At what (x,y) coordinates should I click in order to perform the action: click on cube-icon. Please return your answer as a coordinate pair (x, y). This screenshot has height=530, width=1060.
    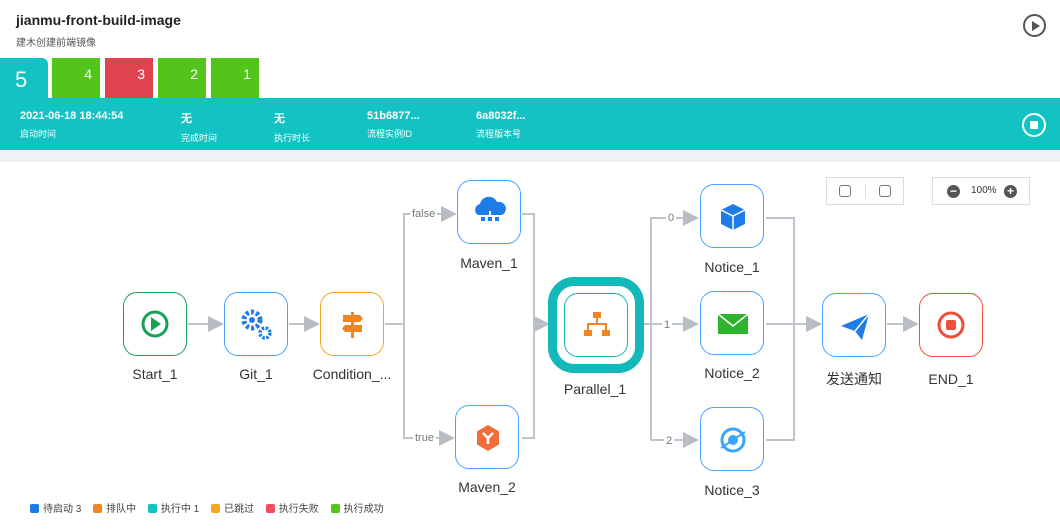
    Looking at the image, I should click on (733, 217).